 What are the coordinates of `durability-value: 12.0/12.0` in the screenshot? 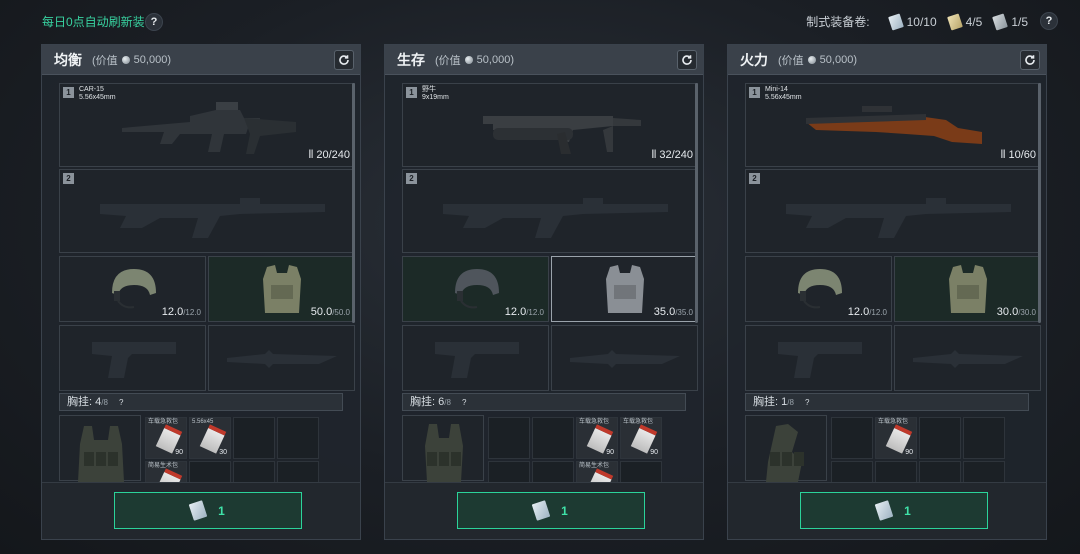 It's located at (181, 312).